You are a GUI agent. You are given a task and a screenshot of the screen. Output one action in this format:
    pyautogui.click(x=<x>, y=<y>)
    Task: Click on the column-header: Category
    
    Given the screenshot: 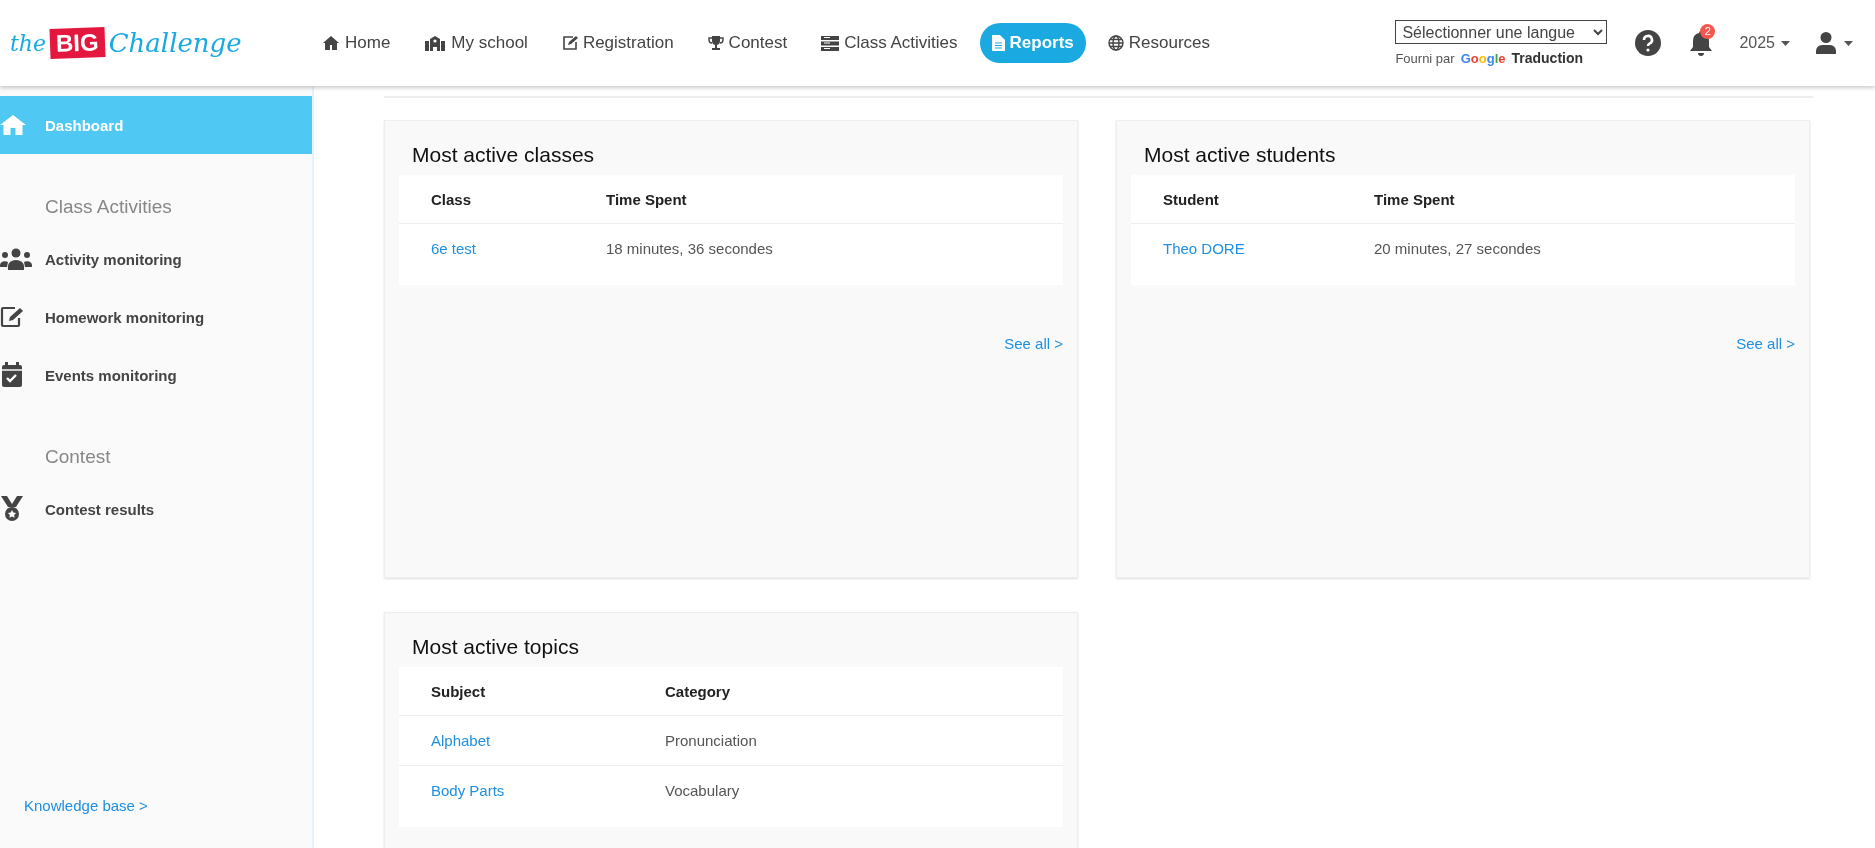 What is the action you would take?
    pyautogui.click(x=864, y=691)
    